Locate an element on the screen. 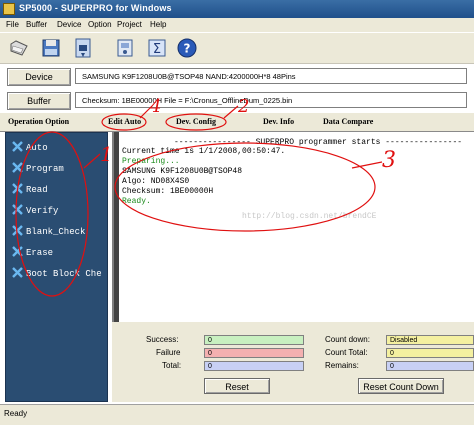 The width and height of the screenshot is (474, 425). annotation-number-4: 4 is located at coordinates (156, 106).